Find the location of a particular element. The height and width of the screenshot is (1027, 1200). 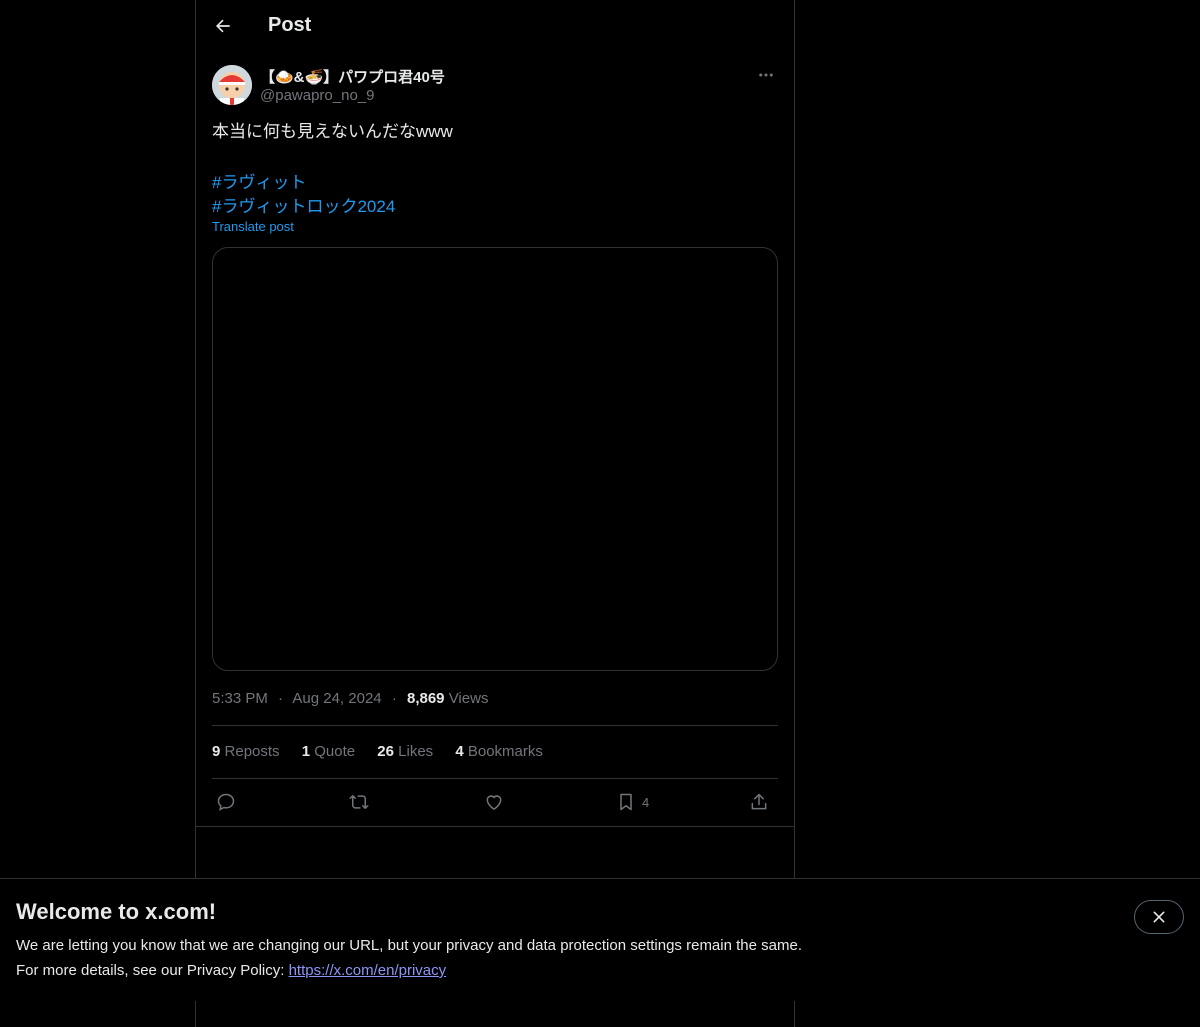

bookmark-button: 4 is located at coordinates (632, 802).